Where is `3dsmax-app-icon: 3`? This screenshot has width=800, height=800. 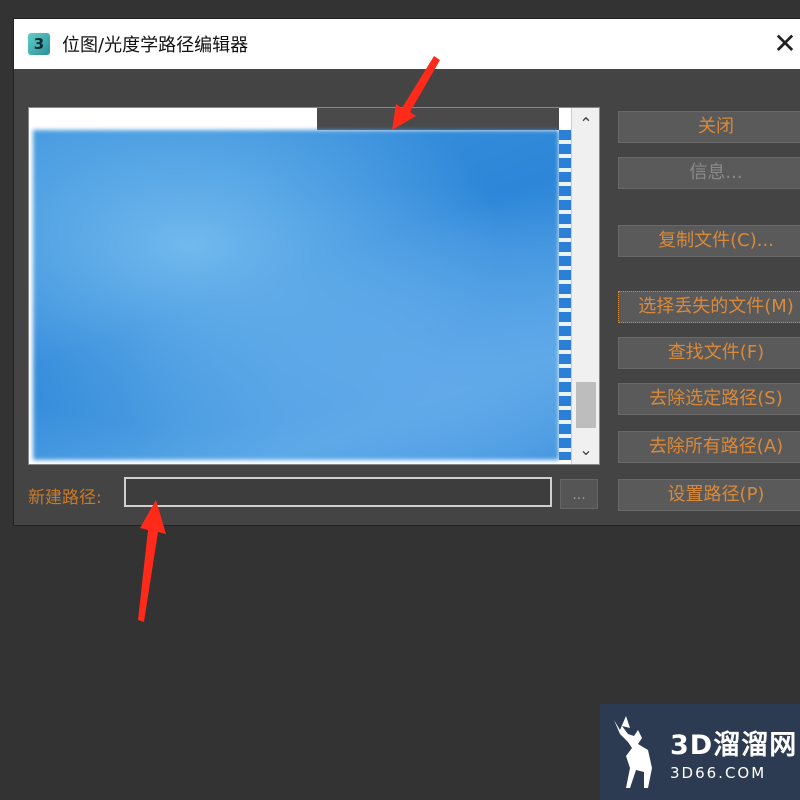
3dsmax-app-icon: 3 is located at coordinates (39, 44).